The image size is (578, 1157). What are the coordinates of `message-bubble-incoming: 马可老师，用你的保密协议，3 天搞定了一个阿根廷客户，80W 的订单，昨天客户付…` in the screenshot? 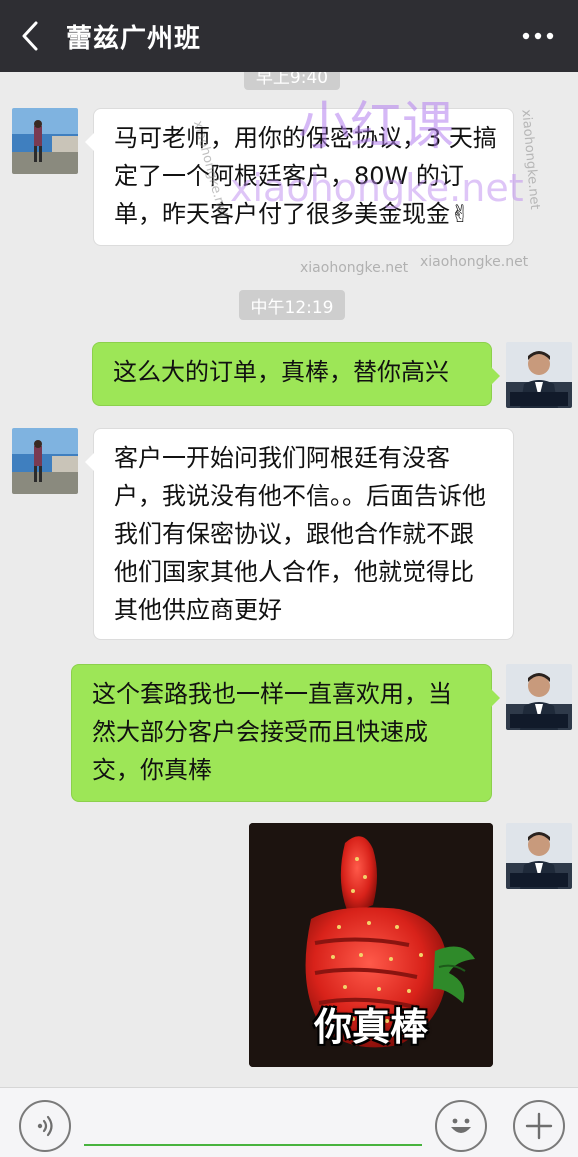 It's located at (299, 177).